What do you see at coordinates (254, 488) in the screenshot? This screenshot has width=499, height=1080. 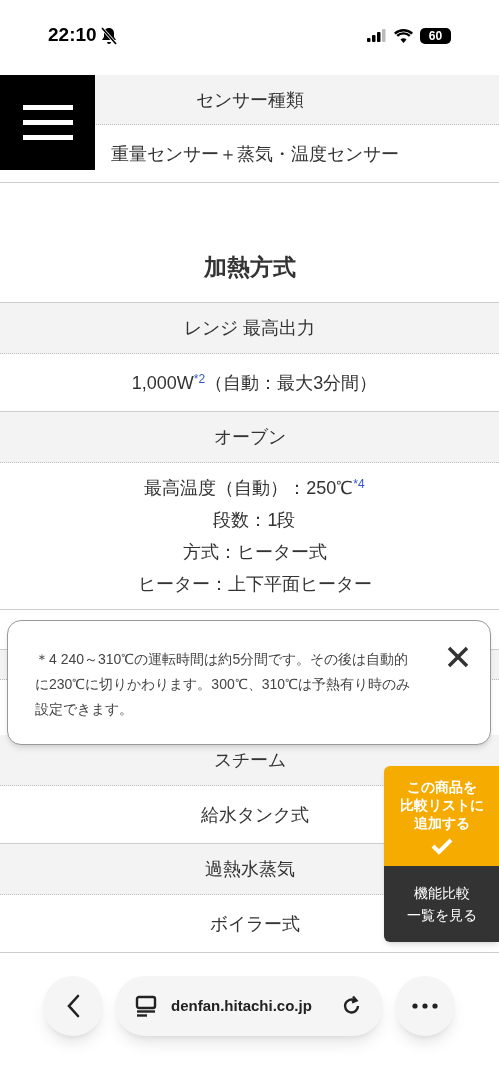 I see `spec-value: 最高温度（自動）：250℃$^{*4}$` at bounding box center [254, 488].